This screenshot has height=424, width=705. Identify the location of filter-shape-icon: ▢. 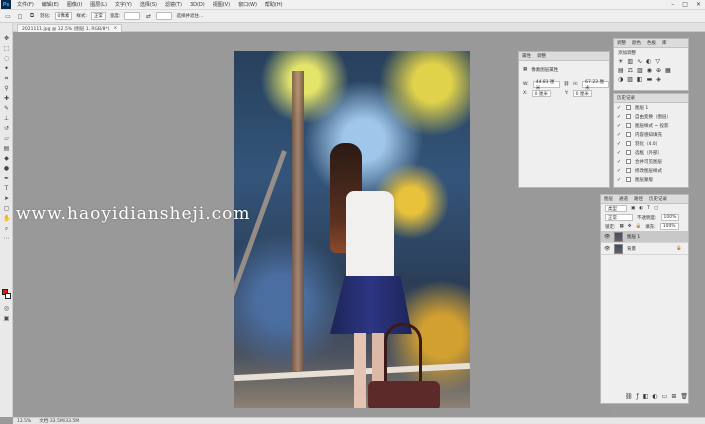
(656, 208).